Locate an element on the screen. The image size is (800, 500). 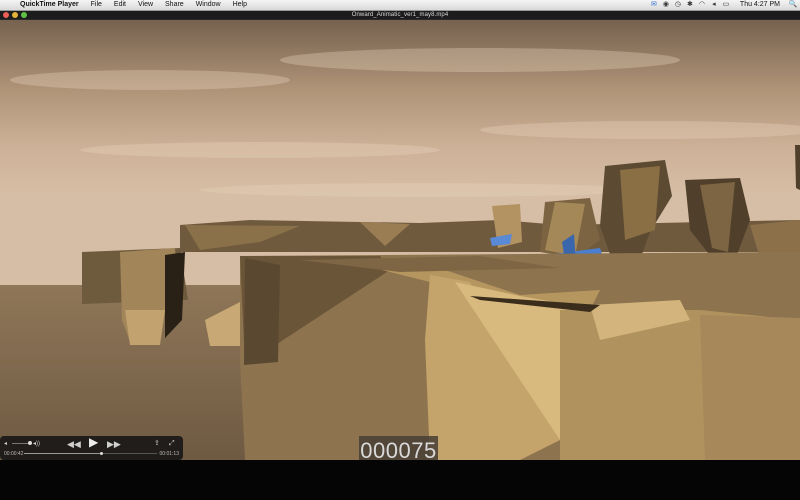
status-area: ✉ ◉ ◷ ✱ ◠ ◂ ▭ Thu 4:27 PM 🔍 is located at coordinates (724, 5).